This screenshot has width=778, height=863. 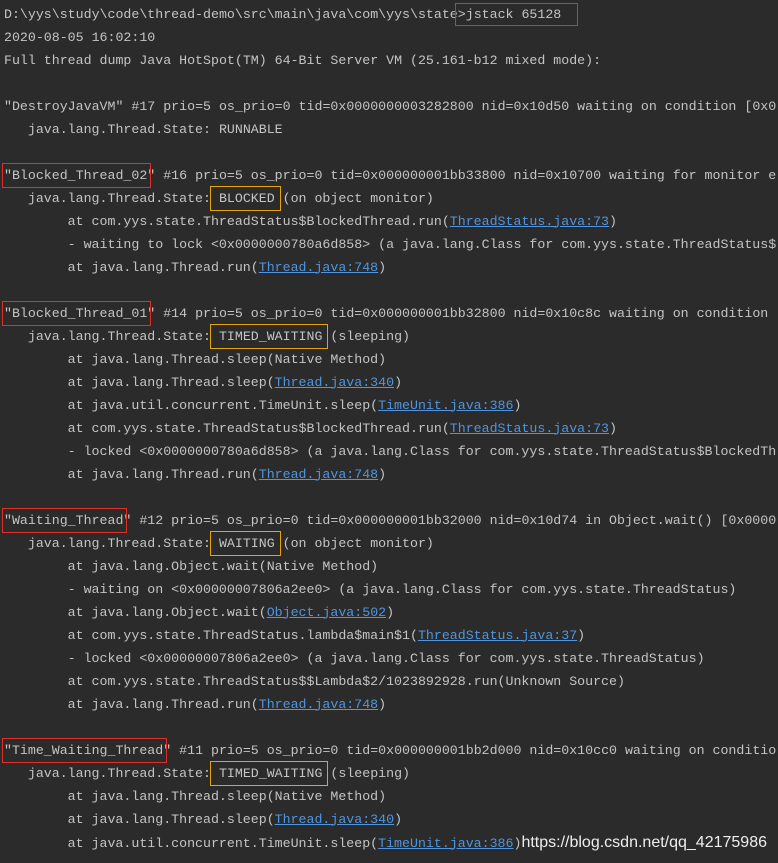 I want to click on dump-timestamp: 2020-08-05 16:02:10, so click(x=80, y=37).